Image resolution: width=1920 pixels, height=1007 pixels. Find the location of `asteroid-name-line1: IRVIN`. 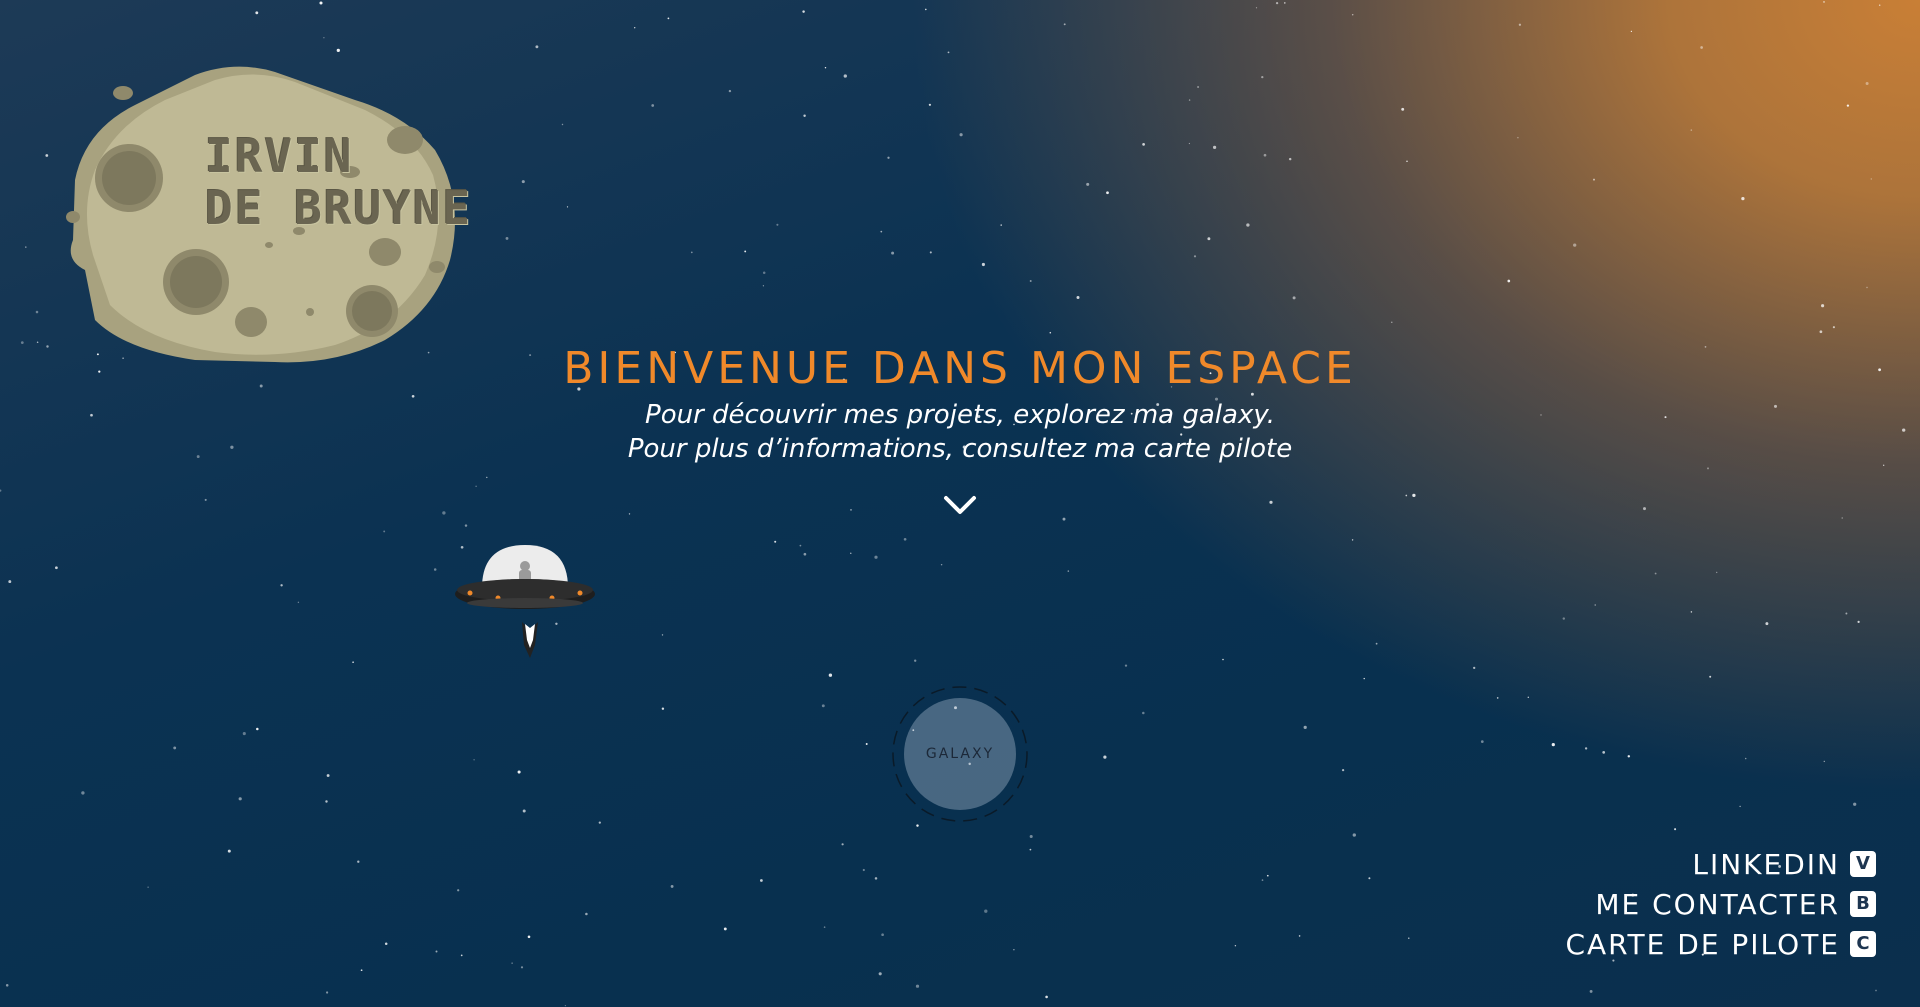

asteroid-name-line1: IRVIN is located at coordinates (279, 156).